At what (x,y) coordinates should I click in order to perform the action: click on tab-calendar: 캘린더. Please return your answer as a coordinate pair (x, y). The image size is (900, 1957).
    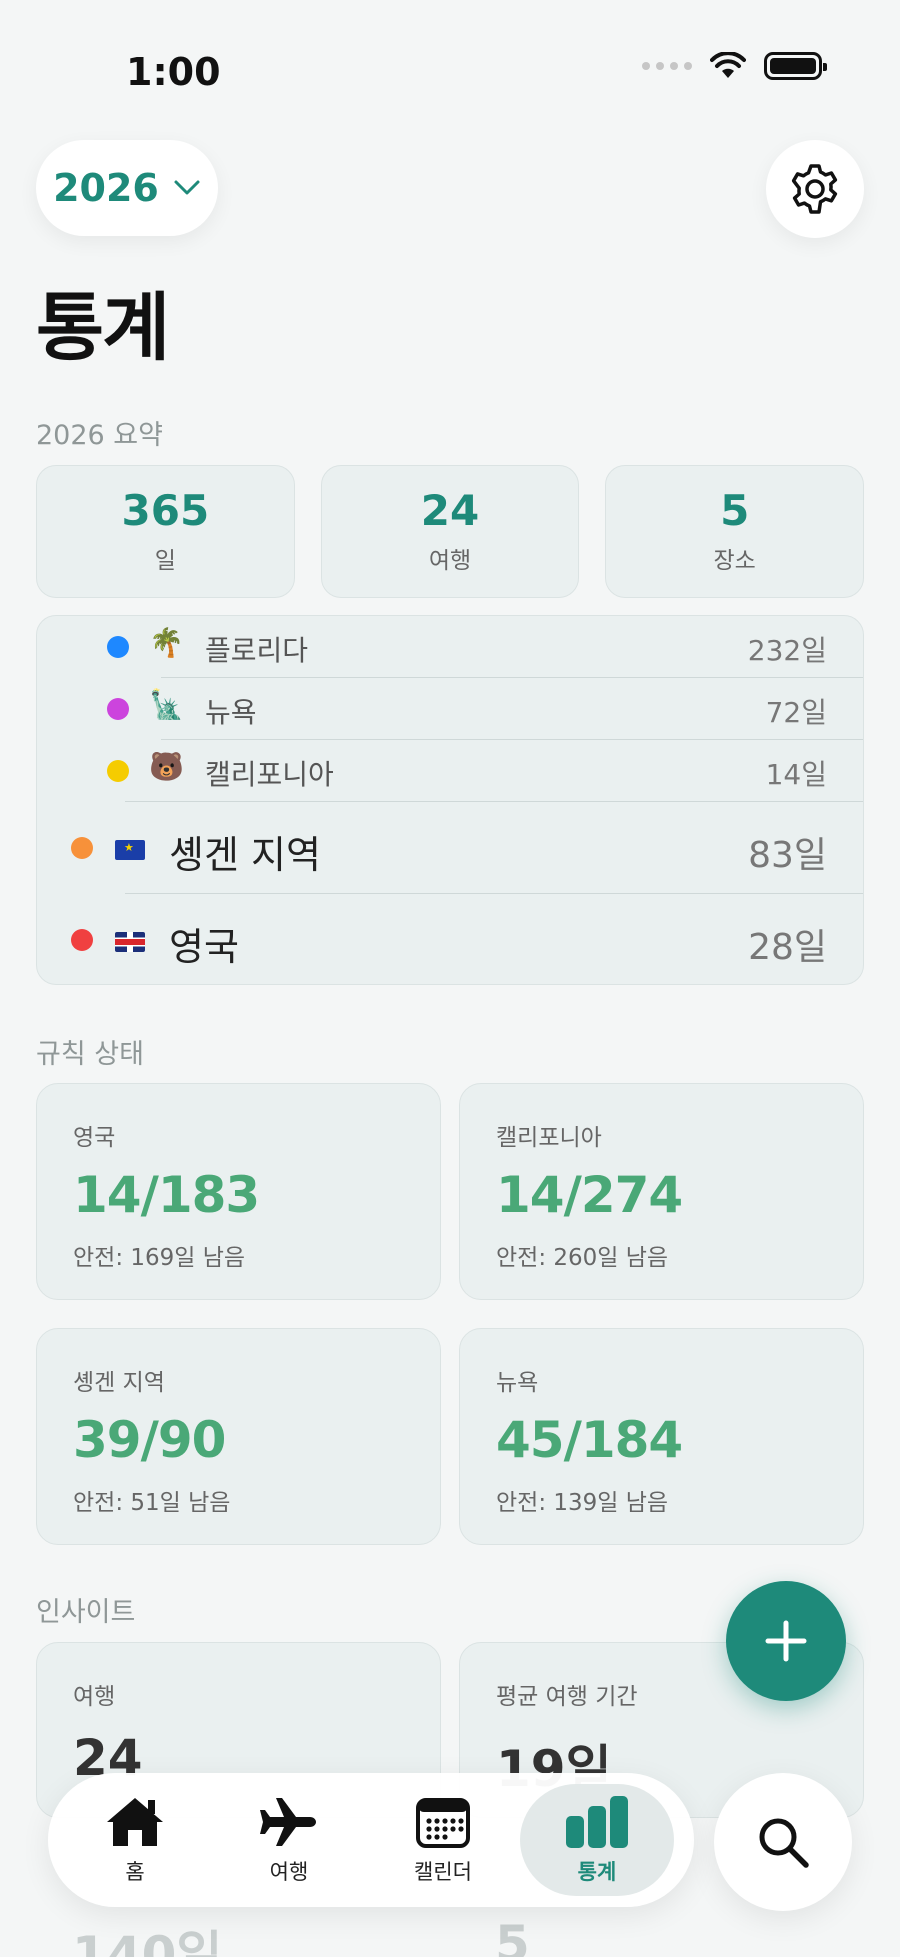
    Looking at the image, I should click on (443, 1840).